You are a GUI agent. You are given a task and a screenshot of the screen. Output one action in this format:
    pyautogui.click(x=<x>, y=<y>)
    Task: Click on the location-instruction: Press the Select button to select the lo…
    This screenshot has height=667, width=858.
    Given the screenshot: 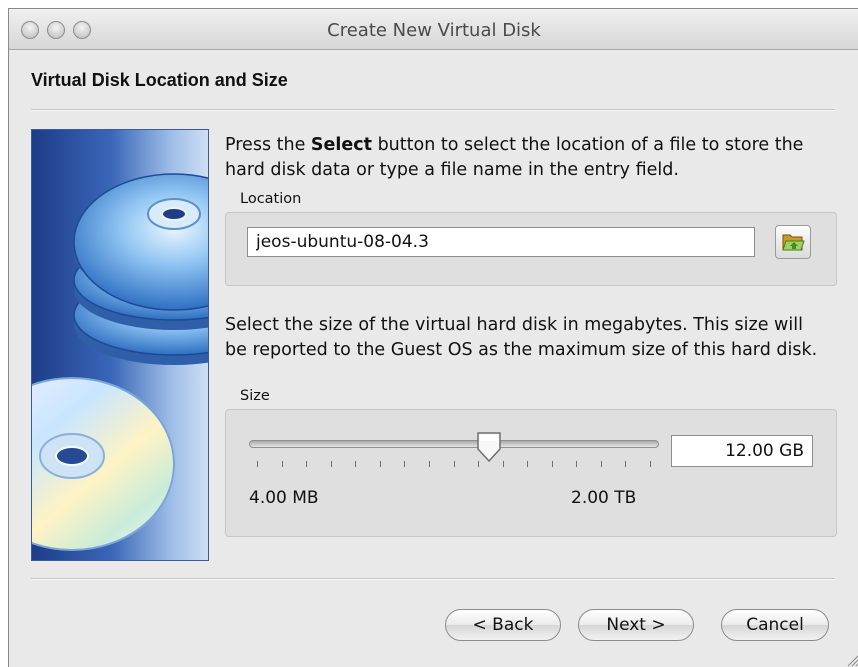 What is the action you would take?
    pyautogui.click(x=514, y=157)
    